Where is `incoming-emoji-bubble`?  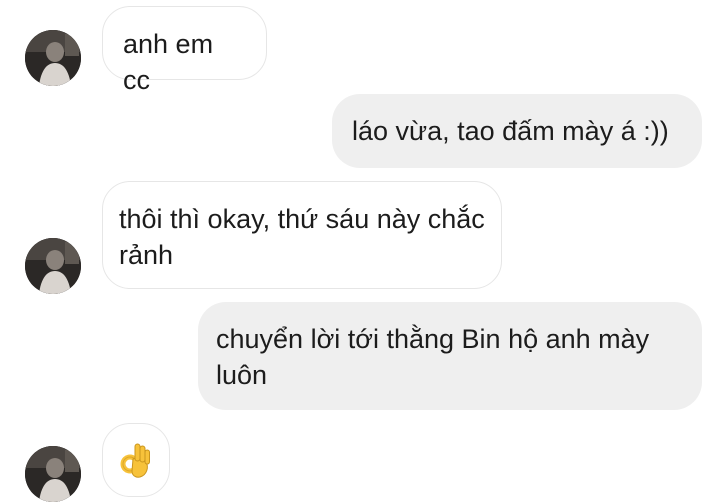
incoming-emoji-bubble is located at coordinates (136, 460).